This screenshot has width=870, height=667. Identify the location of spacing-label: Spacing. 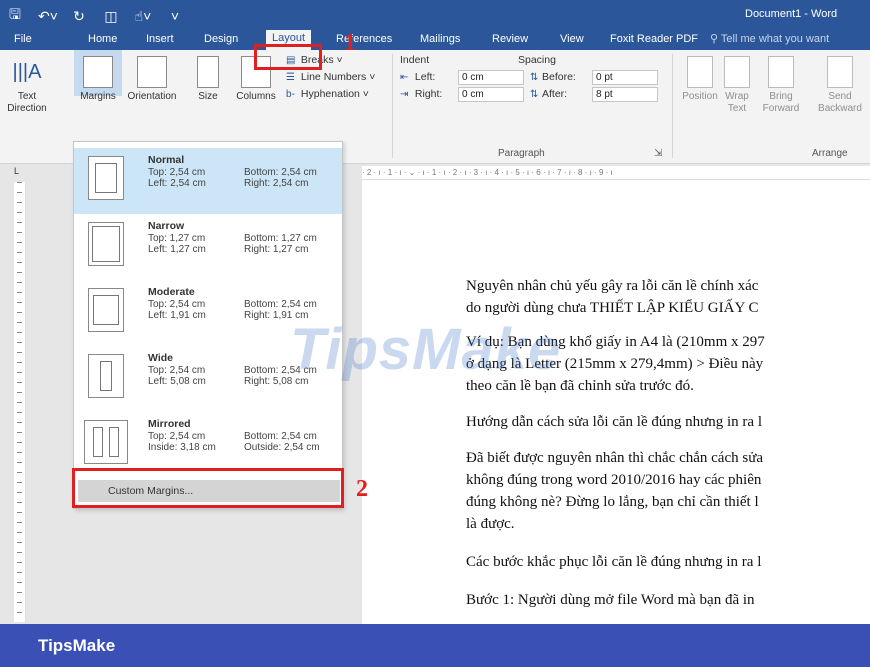
(537, 60).